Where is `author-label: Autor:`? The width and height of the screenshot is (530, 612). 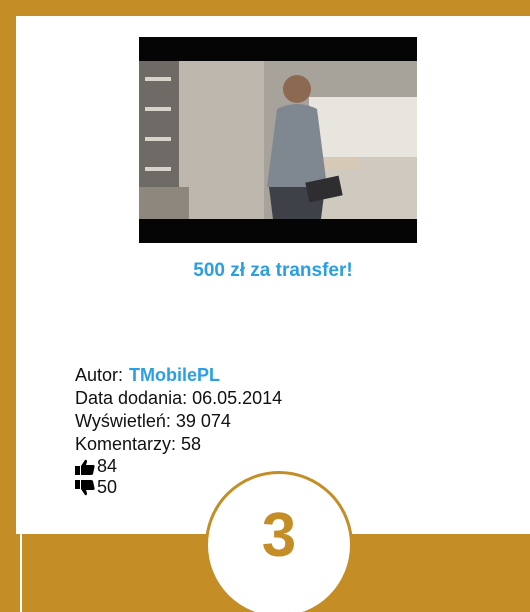 author-label: Autor: is located at coordinates (99, 375).